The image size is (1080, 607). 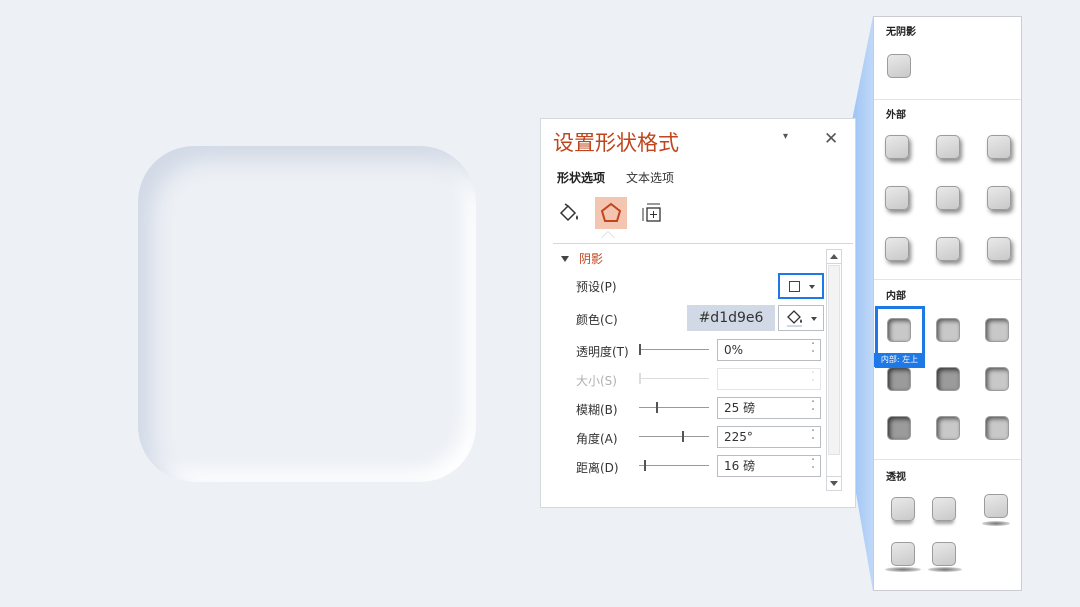 What do you see at coordinates (801, 286) in the screenshot?
I see `preset-dropdown-button` at bounding box center [801, 286].